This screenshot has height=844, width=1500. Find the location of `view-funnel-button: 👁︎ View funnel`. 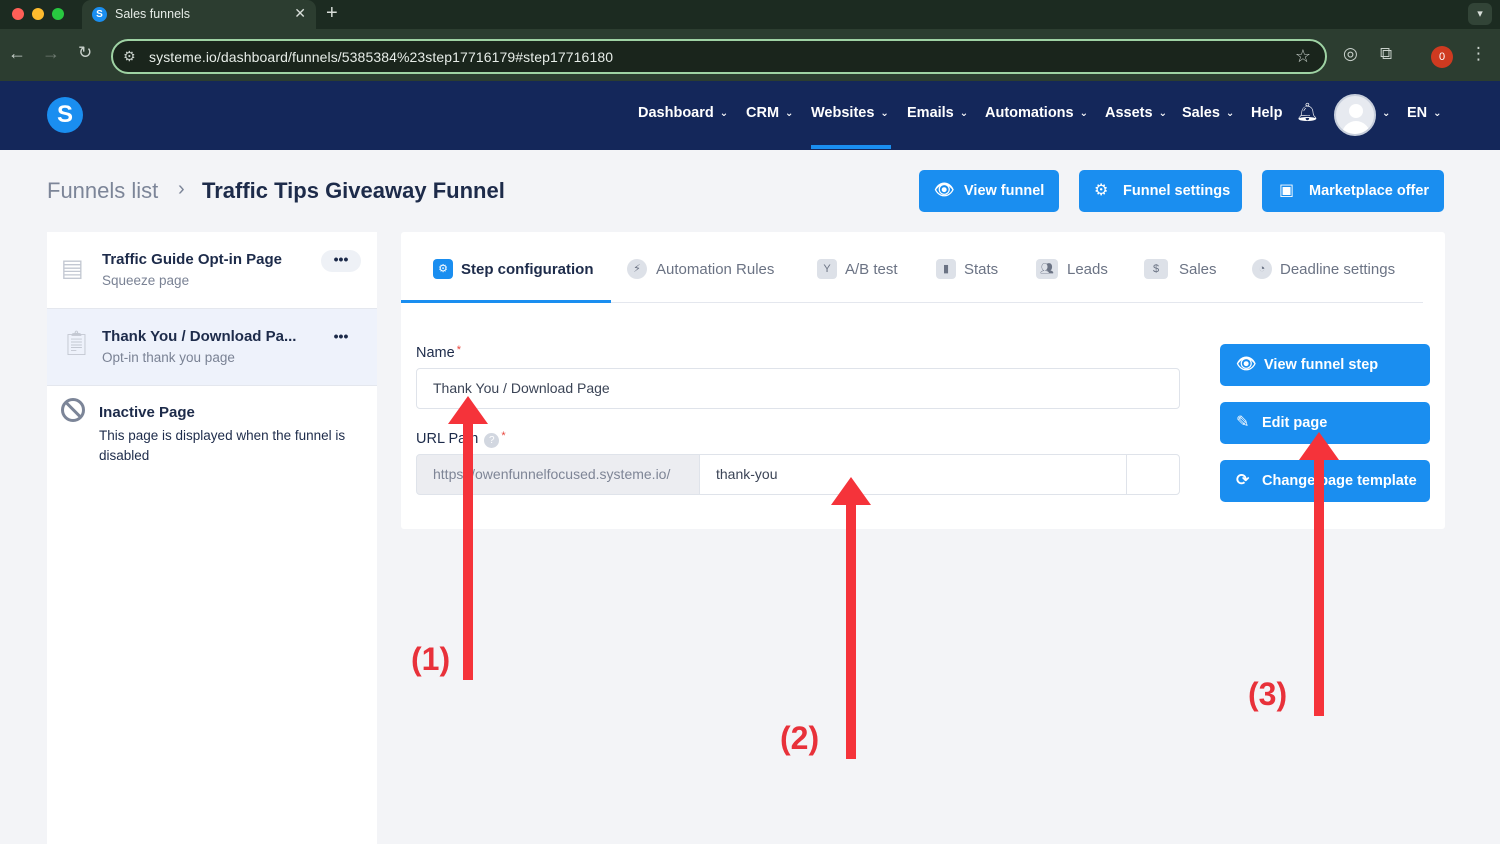

view-funnel-button: 👁︎ View funnel is located at coordinates (989, 191).